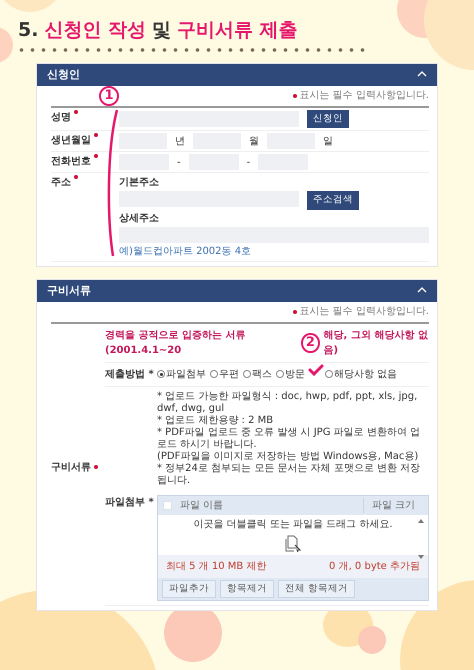  I want to click on notice-text: * 업로드 가능한 파일형식 : doc, hwp, pdf, ppt, xls, jpg, dwf, dwg, gul, so click(287, 403).